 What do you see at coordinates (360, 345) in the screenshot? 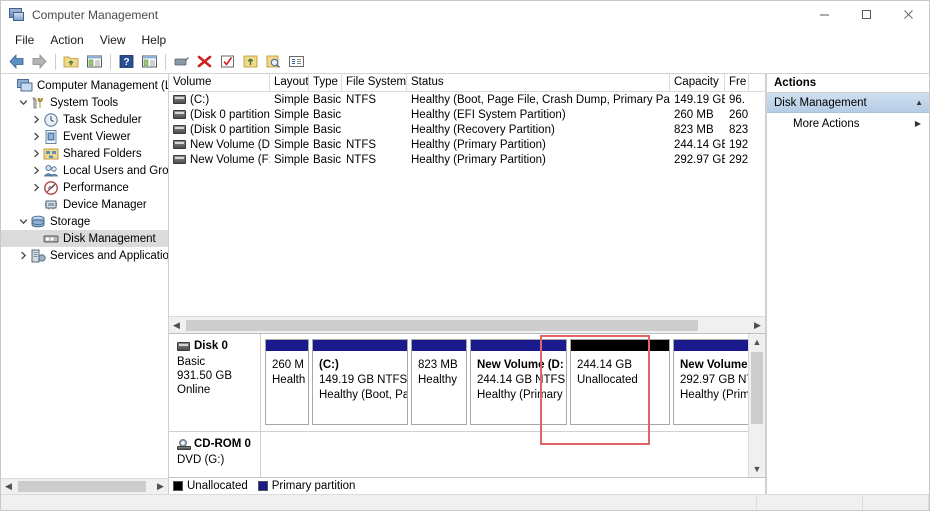
I see `partition-color-bar` at bounding box center [360, 345].